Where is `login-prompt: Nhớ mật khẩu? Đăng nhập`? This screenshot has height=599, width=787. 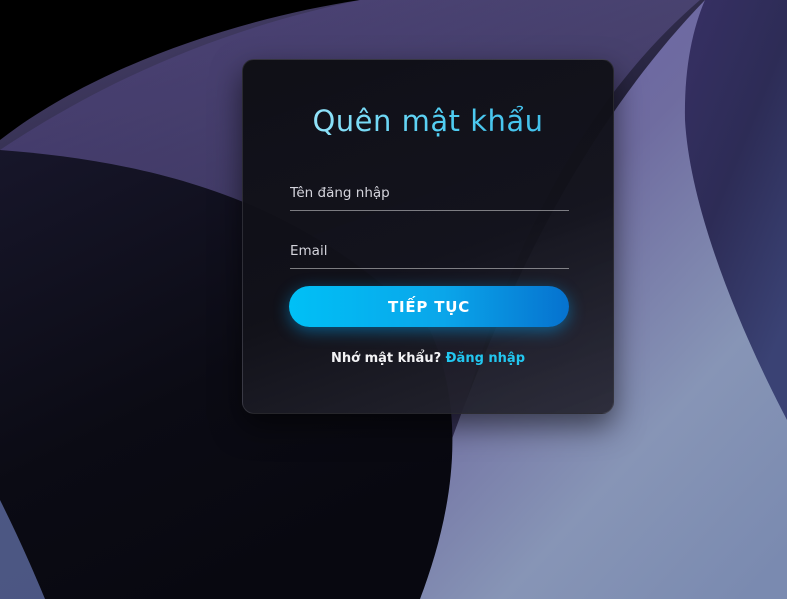
login-prompt: Nhớ mật khẩu? Đăng nhập is located at coordinates (428, 358).